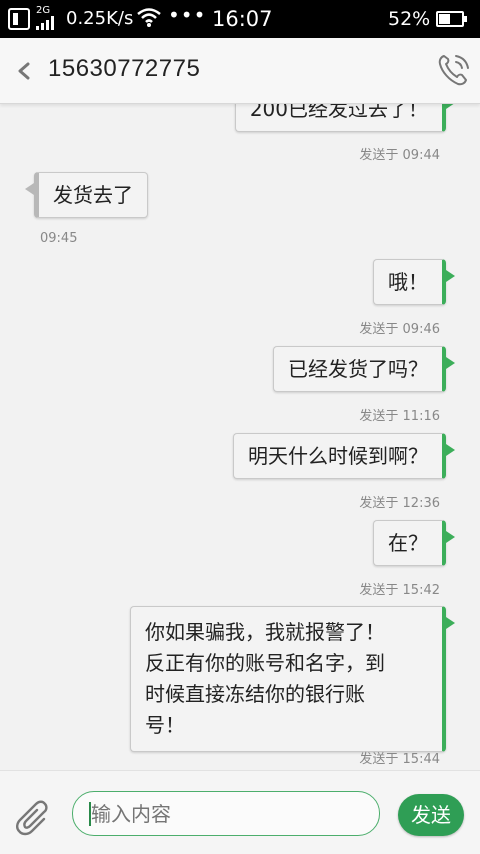  Describe the element at coordinates (43, 10) in the screenshot. I see `network-type: 2G` at that location.